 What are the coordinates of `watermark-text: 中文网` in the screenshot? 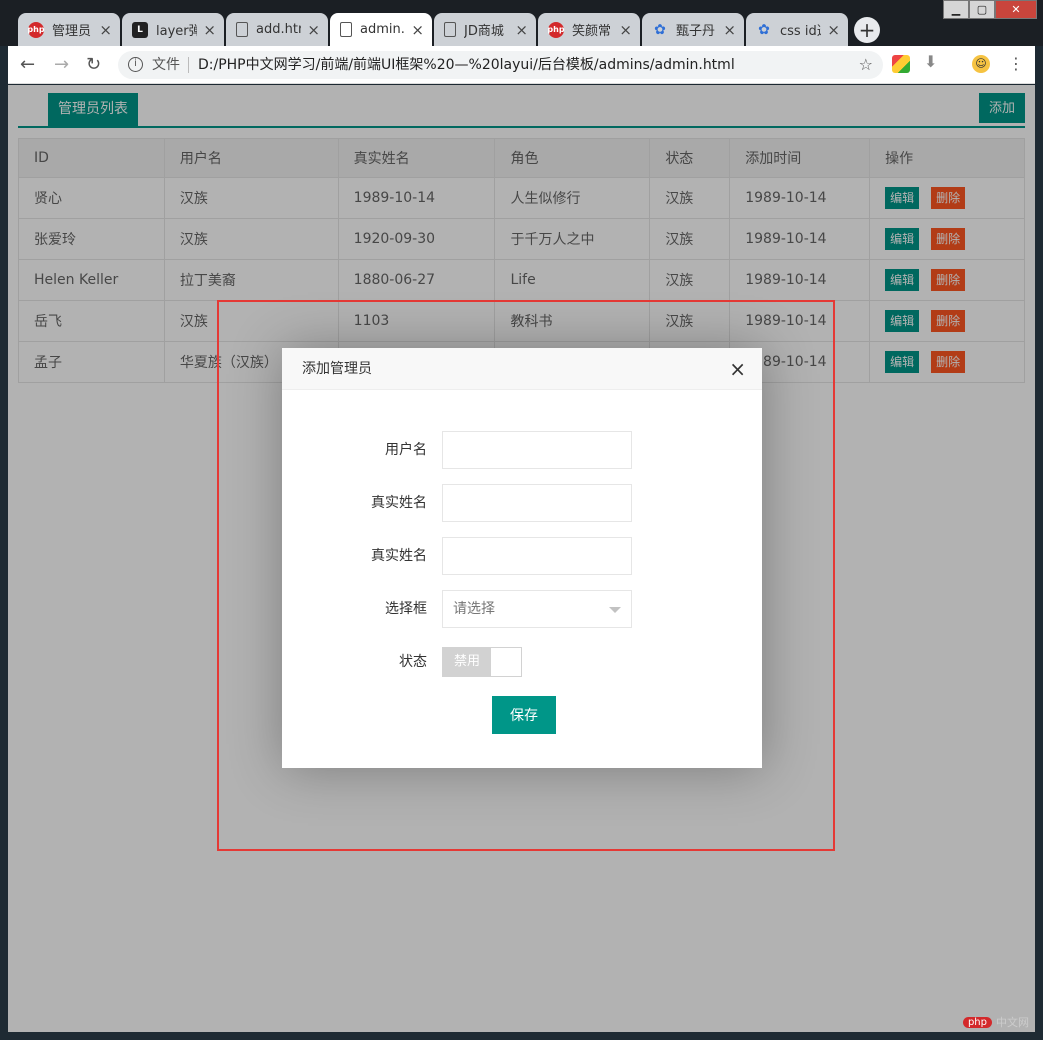 It's located at (1012, 1022).